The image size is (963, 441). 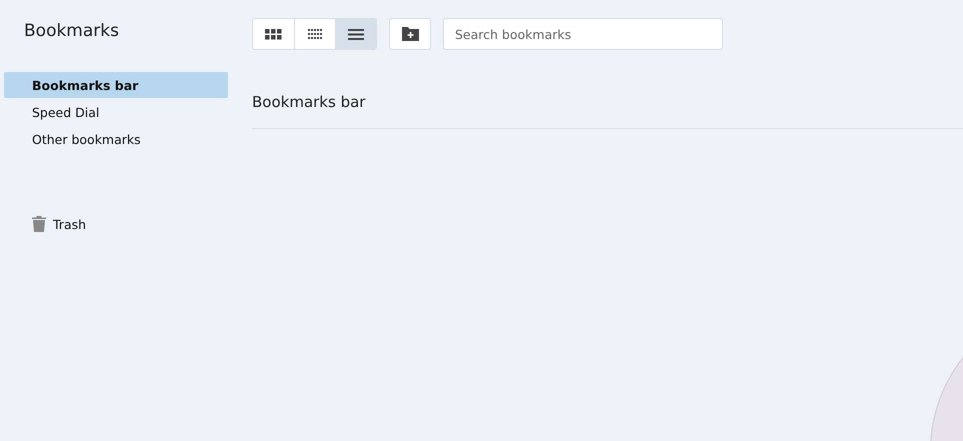 I want to click on folder-plus-icon, so click(x=410, y=34).